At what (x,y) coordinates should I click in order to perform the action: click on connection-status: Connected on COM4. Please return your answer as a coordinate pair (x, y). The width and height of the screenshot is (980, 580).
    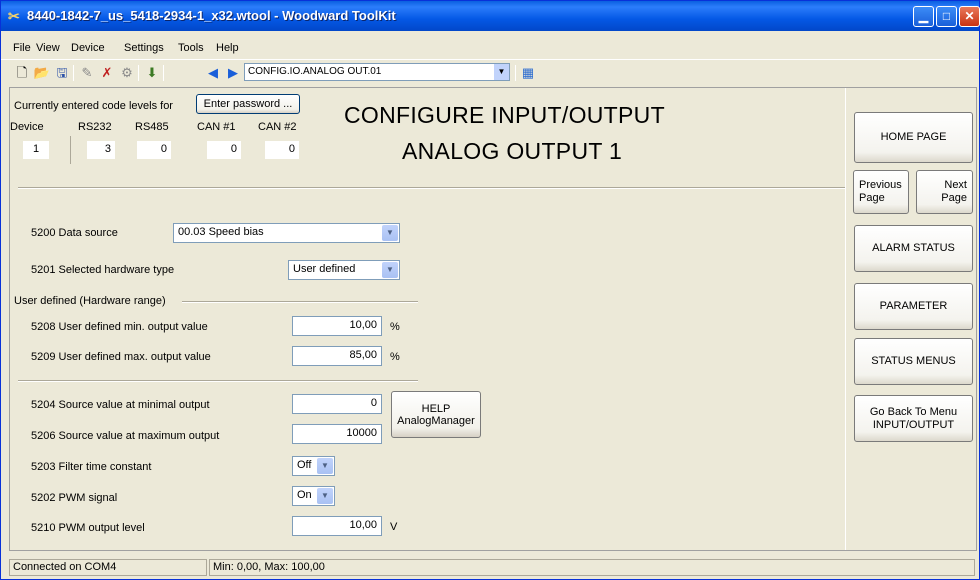
    Looking at the image, I should click on (108, 567).